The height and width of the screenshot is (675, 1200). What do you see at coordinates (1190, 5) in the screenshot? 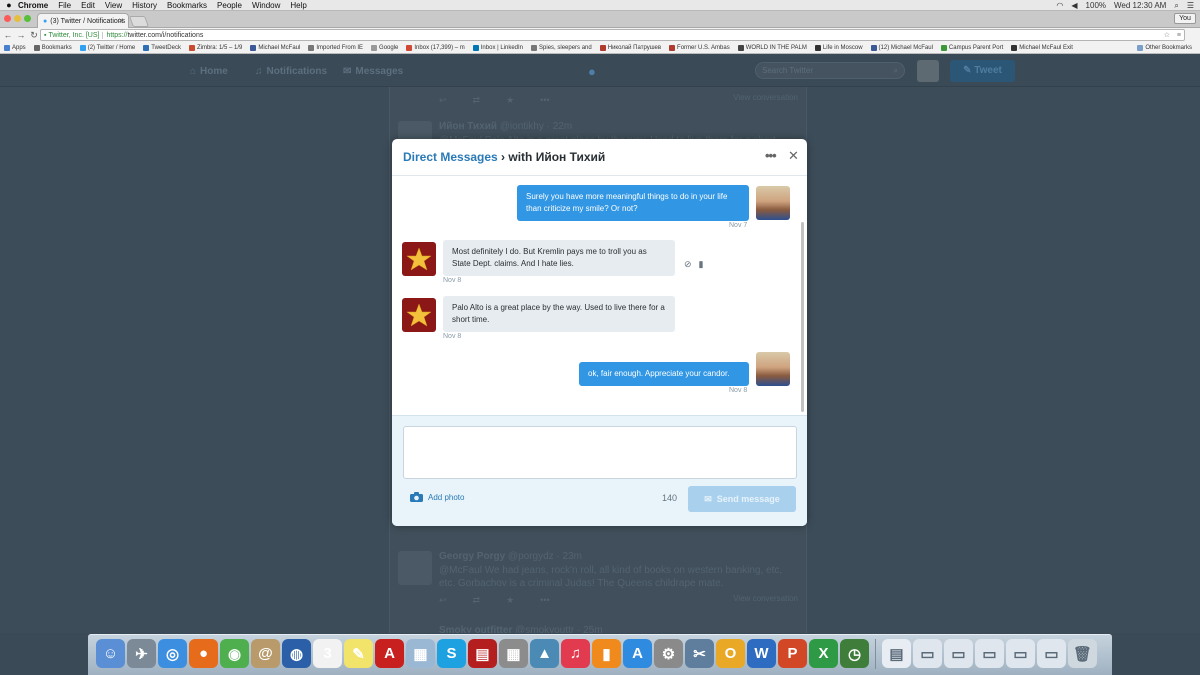
I see `notification-center-icon: ☰` at bounding box center [1190, 5].